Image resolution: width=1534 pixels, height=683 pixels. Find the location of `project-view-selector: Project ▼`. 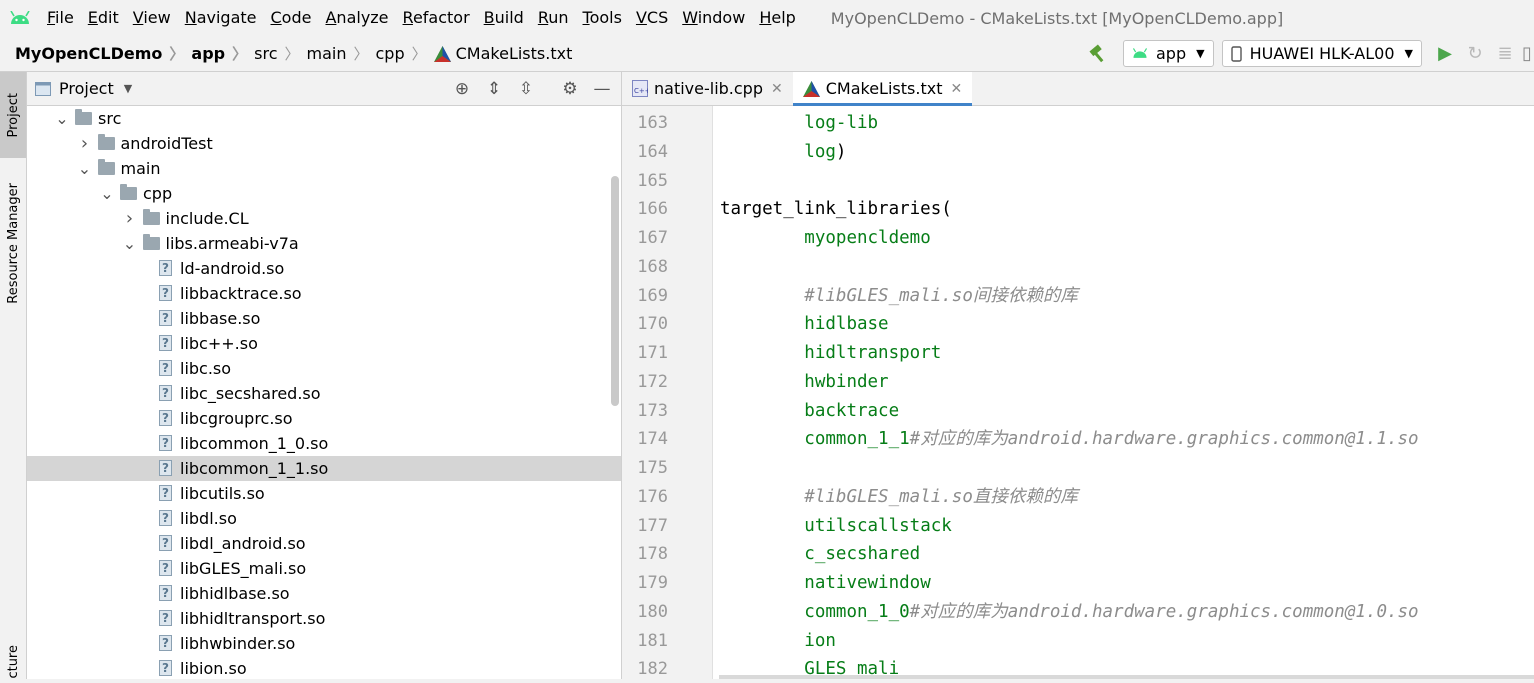

project-view-selector: Project ▼ is located at coordinates (83, 88).